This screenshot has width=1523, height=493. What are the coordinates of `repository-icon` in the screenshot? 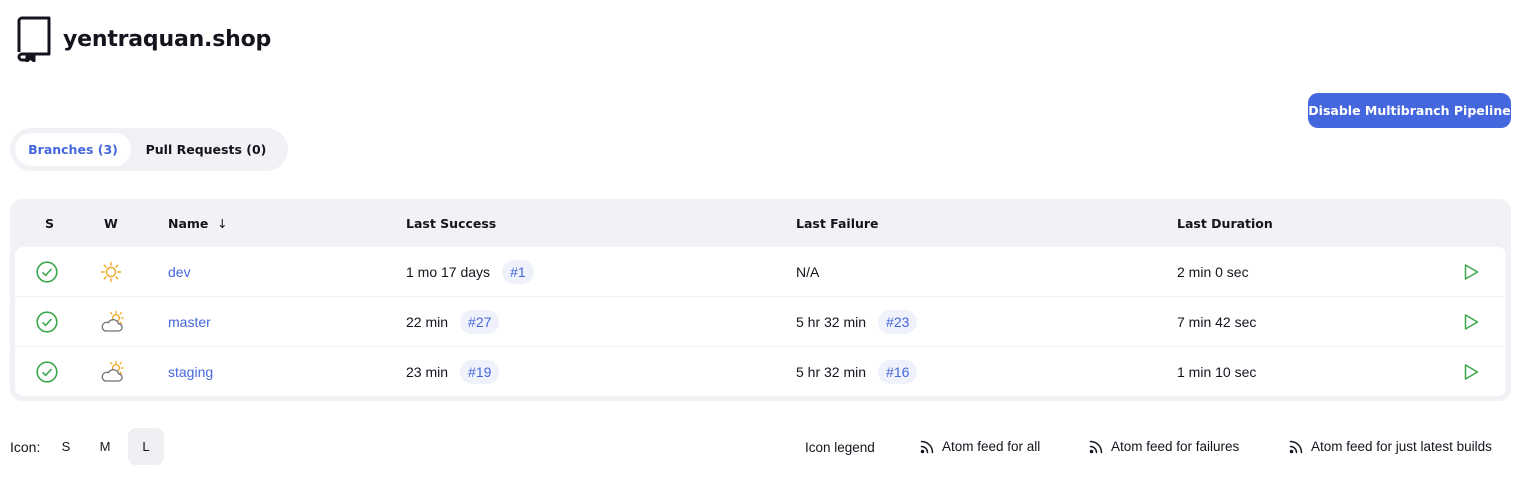 It's located at (34, 39).